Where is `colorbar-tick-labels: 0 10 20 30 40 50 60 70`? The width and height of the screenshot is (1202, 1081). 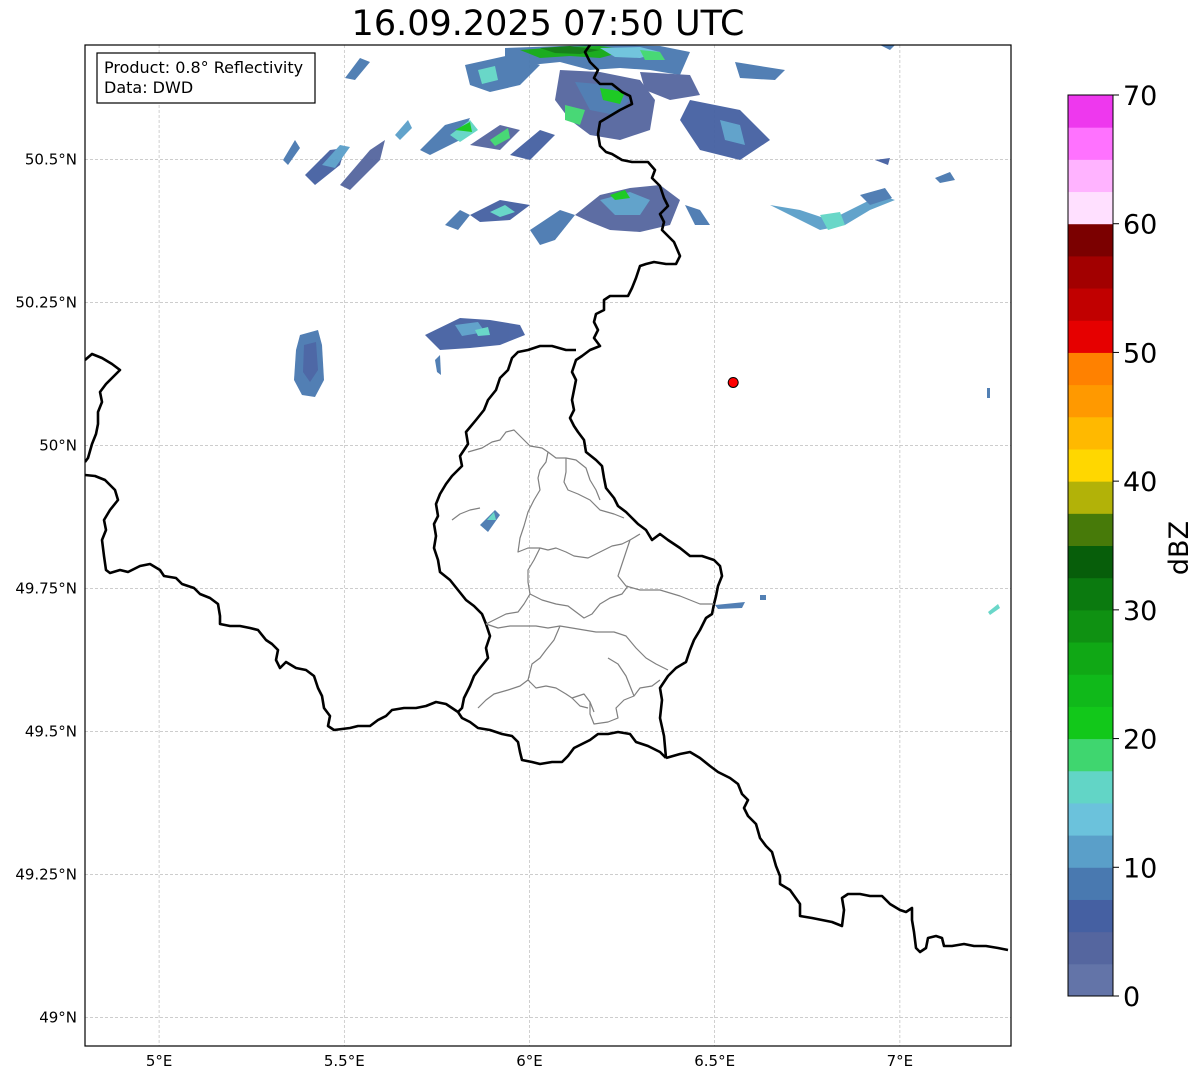
colorbar-tick-labels: 0 10 20 30 40 50 60 70 is located at coordinates (1135, 547).